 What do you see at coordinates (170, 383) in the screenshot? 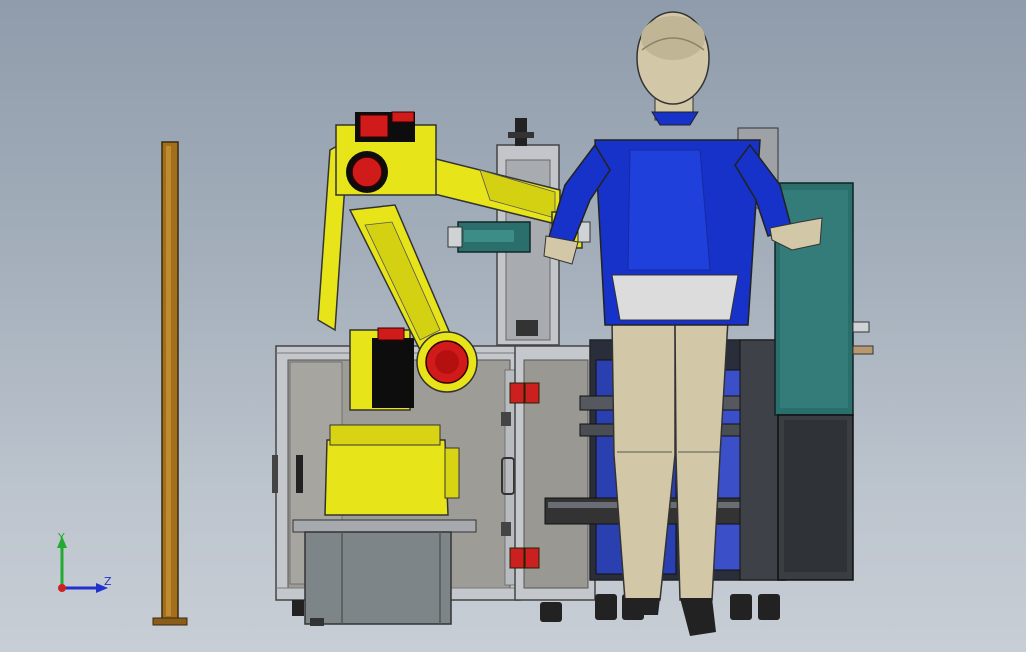
I see `vertical-post` at bounding box center [170, 383].